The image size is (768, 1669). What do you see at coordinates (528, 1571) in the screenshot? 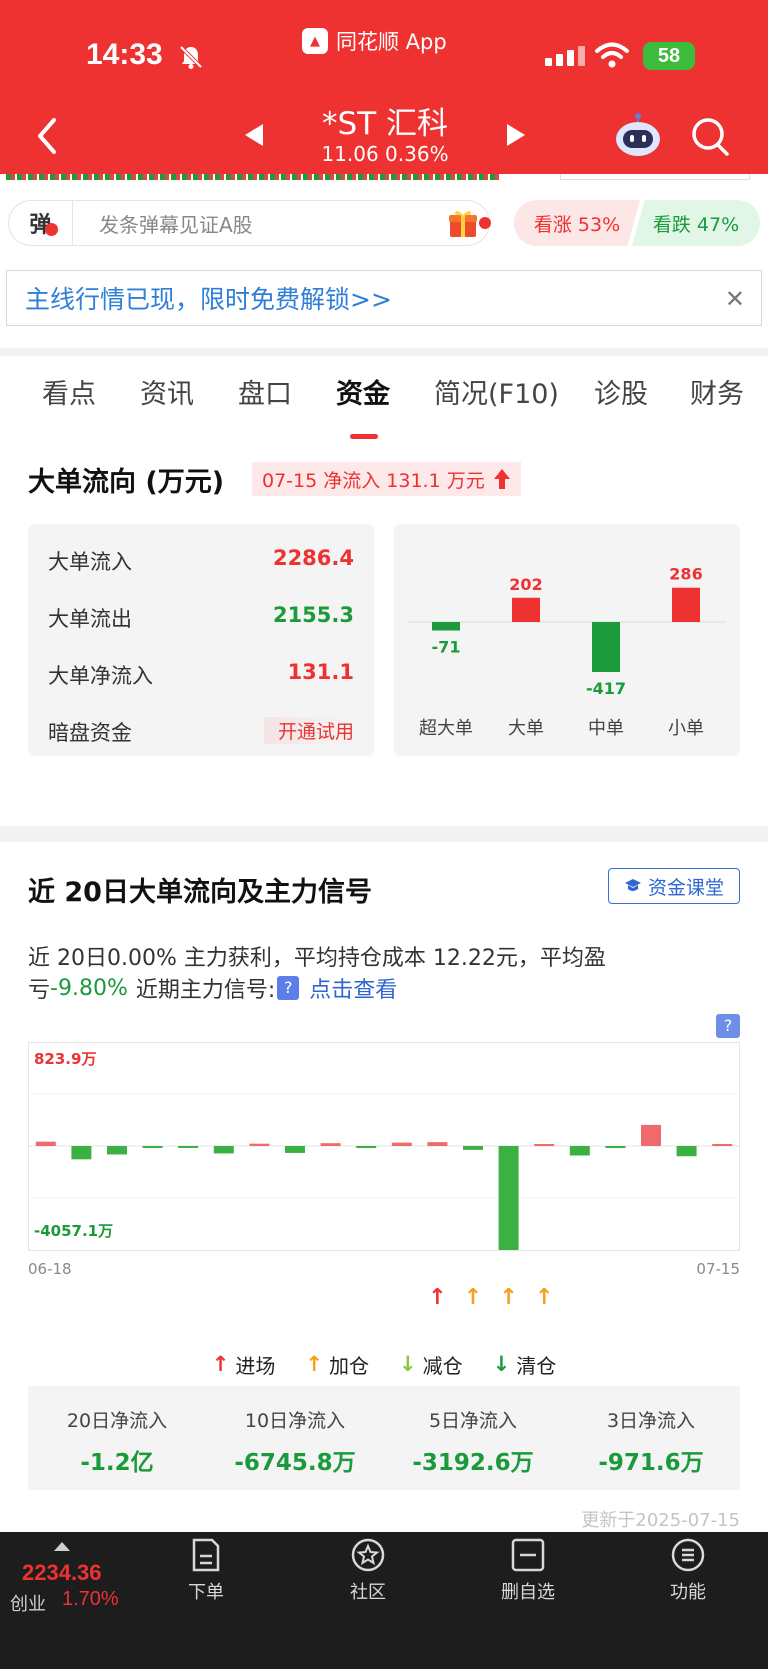
I see `remove-watchlist-button: 删自选` at bounding box center [528, 1571].